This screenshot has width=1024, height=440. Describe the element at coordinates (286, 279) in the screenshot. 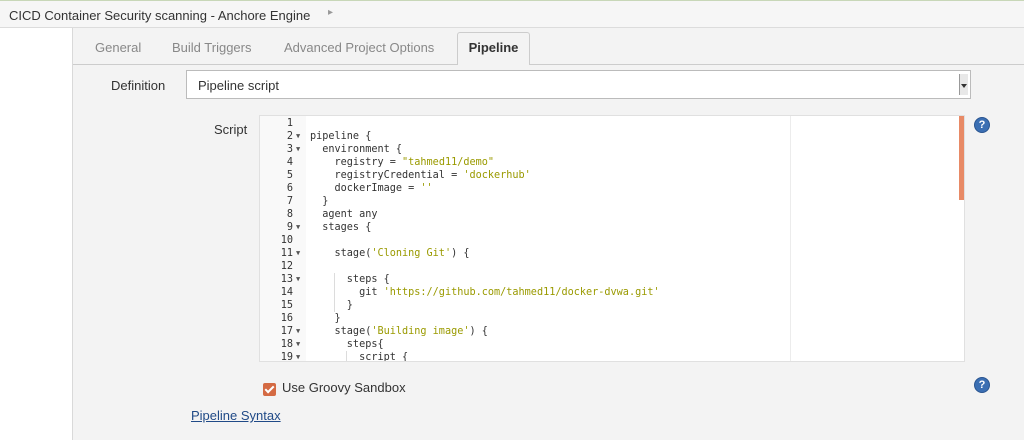

I see `line-number: 13` at that location.